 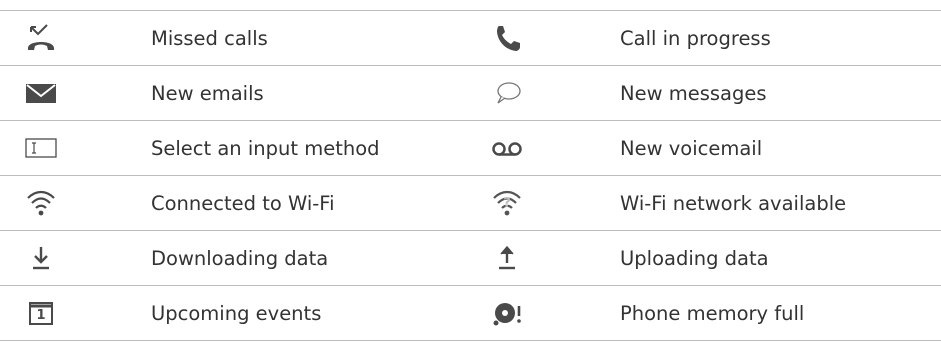 I want to click on download-icon, so click(x=41, y=258).